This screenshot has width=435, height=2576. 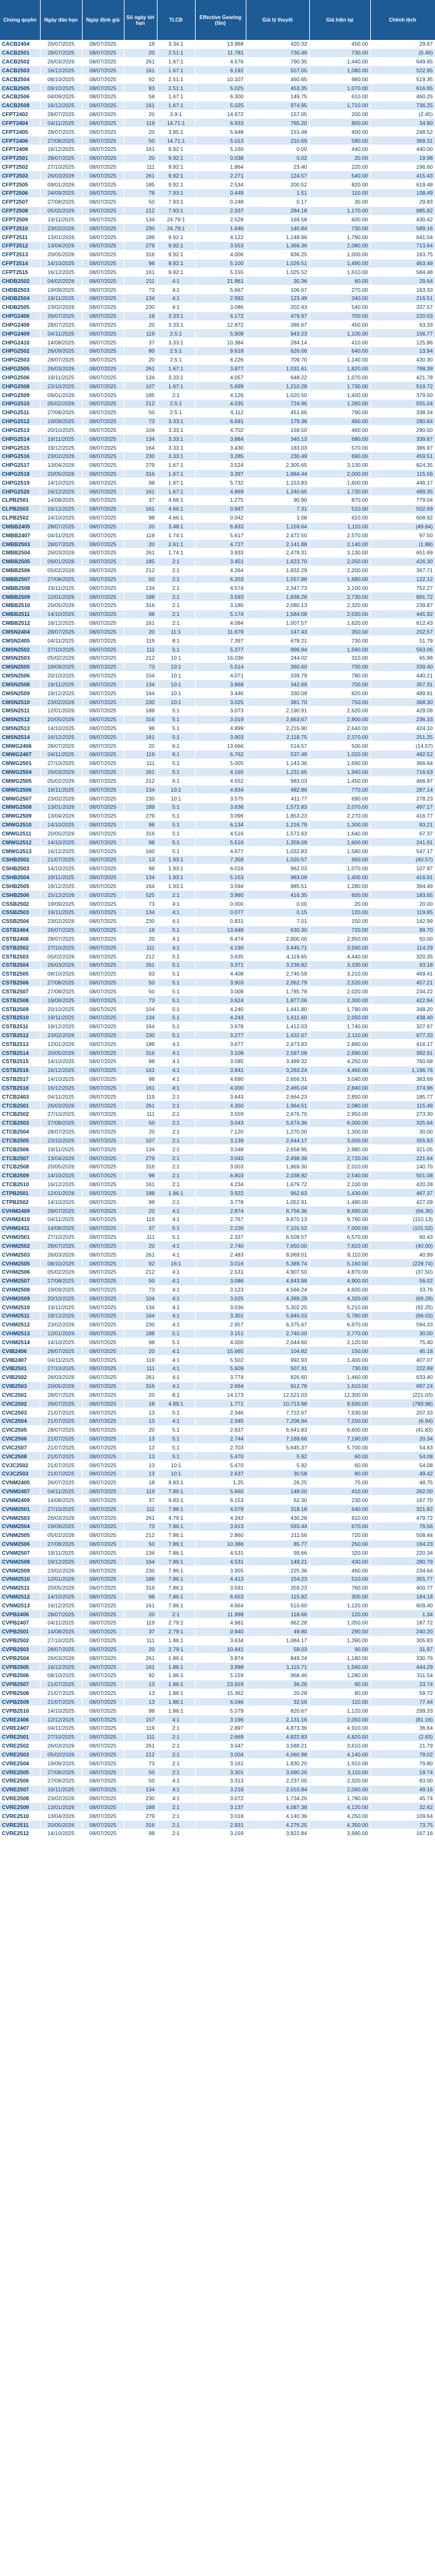 What do you see at coordinates (278, 1545) in the screenshot?
I see `table-cell: 85.77` at bounding box center [278, 1545].